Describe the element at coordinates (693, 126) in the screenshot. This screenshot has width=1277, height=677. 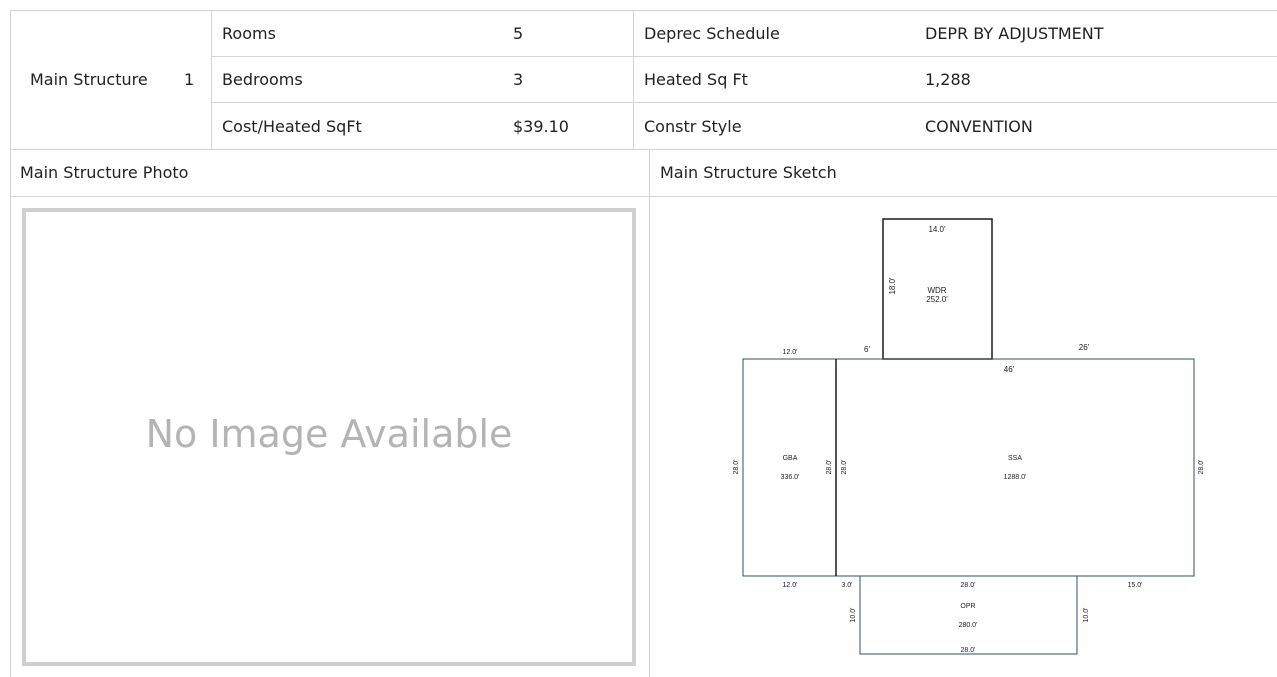
I see `constr-style-label: Constr Style` at that location.